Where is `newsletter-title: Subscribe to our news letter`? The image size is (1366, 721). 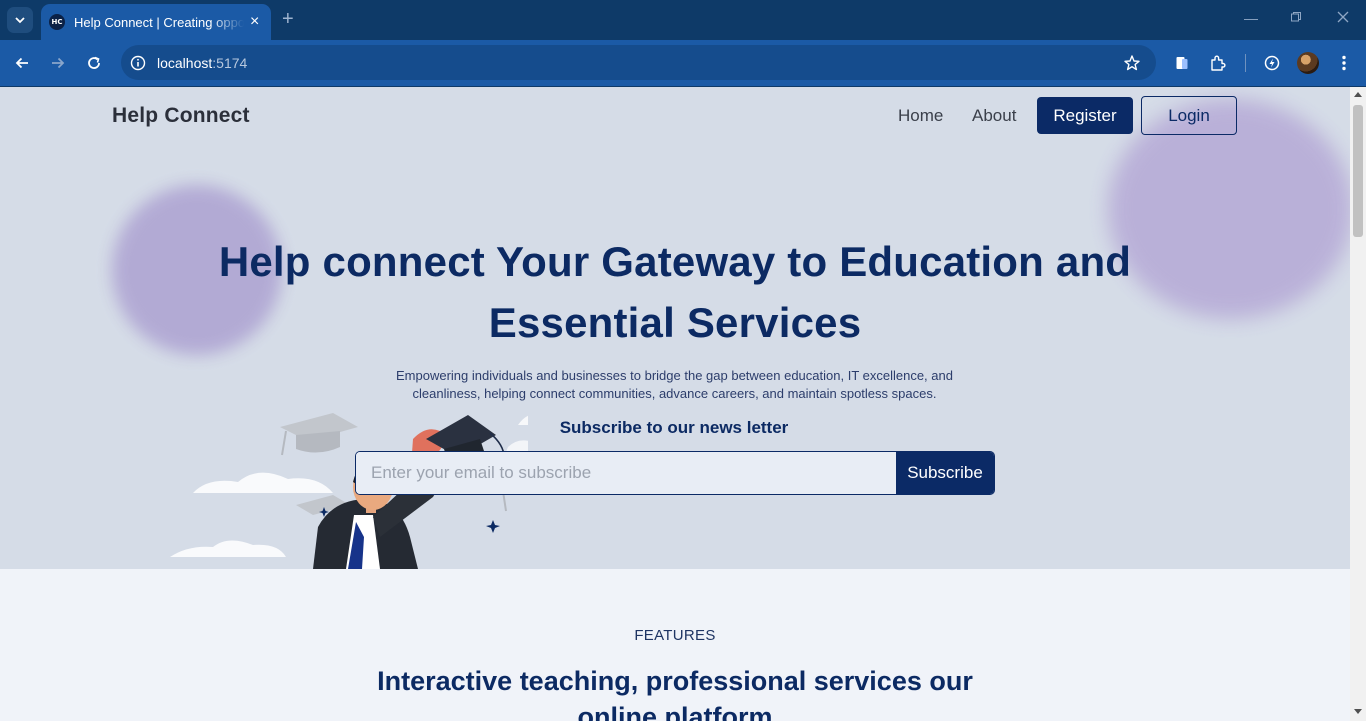
newsletter-title: Subscribe to our news letter is located at coordinates (674, 427).